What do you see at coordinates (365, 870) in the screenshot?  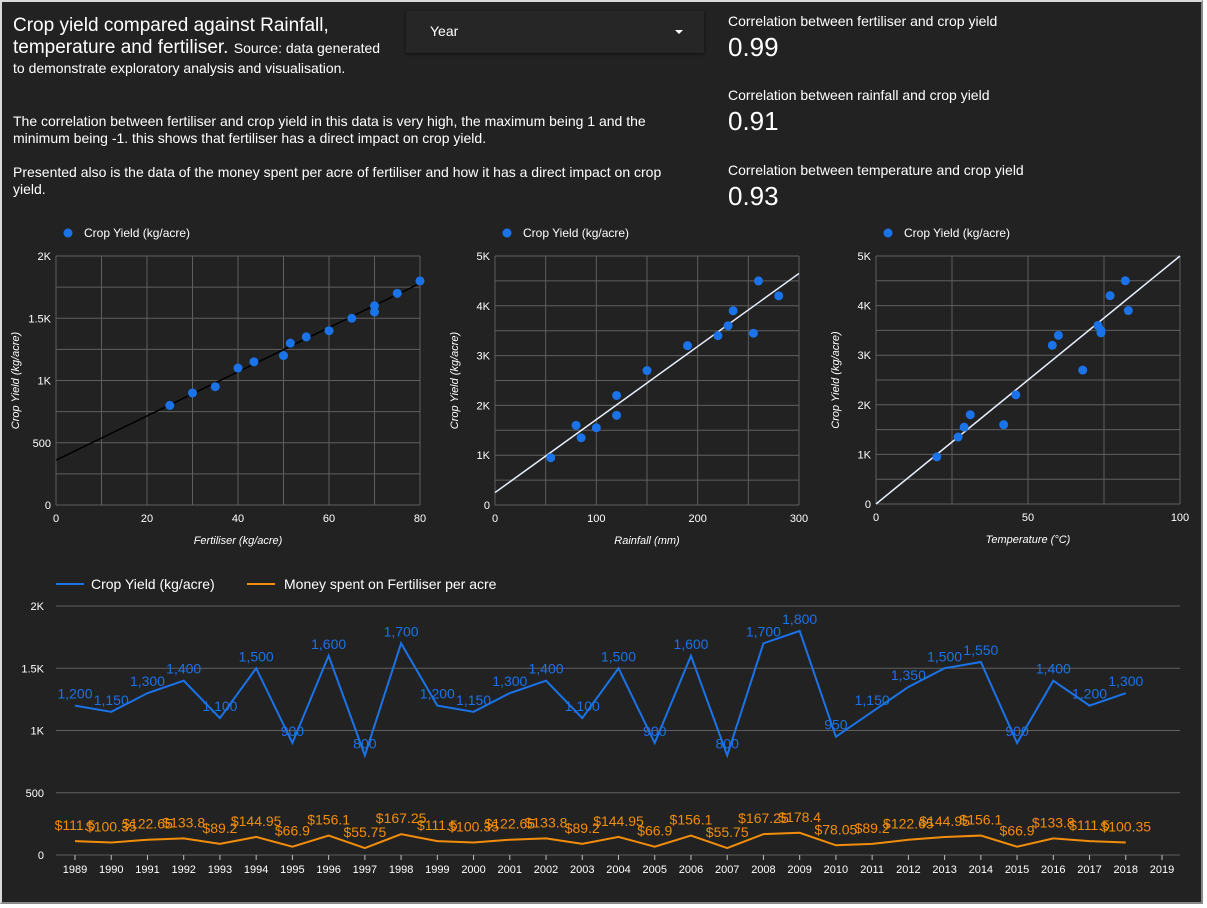 I see `line-chart-x-tick-label: 1997` at bounding box center [365, 870].